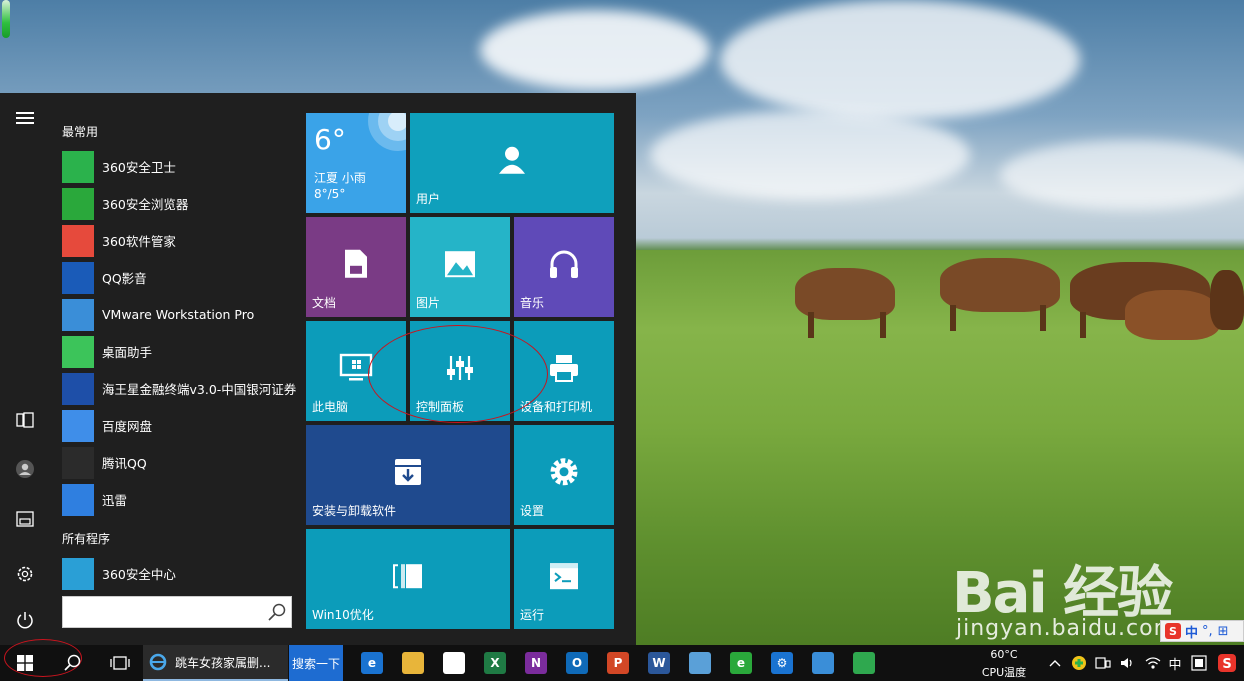 This screenshot has height=681, width=1244. Describe the element at coordinates (127, 352) in the screenshot. I see `app-label: 桌面助手` at that location.